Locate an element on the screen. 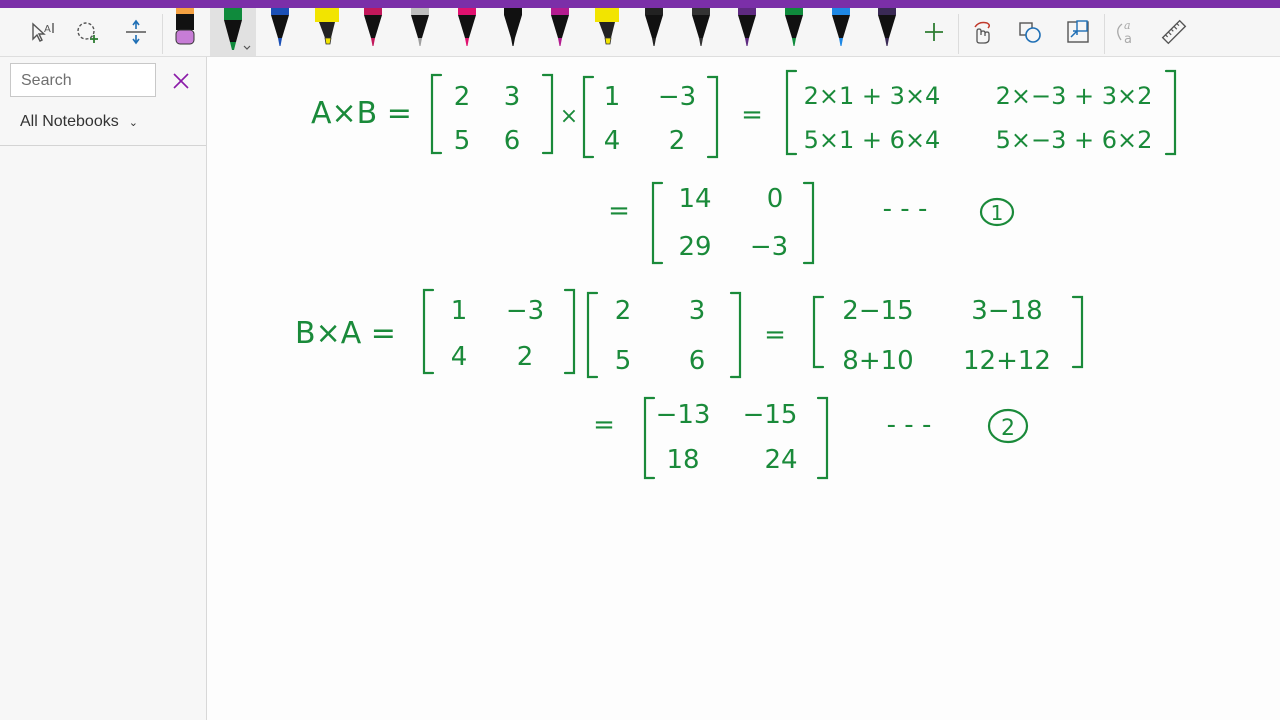  matrix-a2-cell: 6 is located at coordinates (697, 361).